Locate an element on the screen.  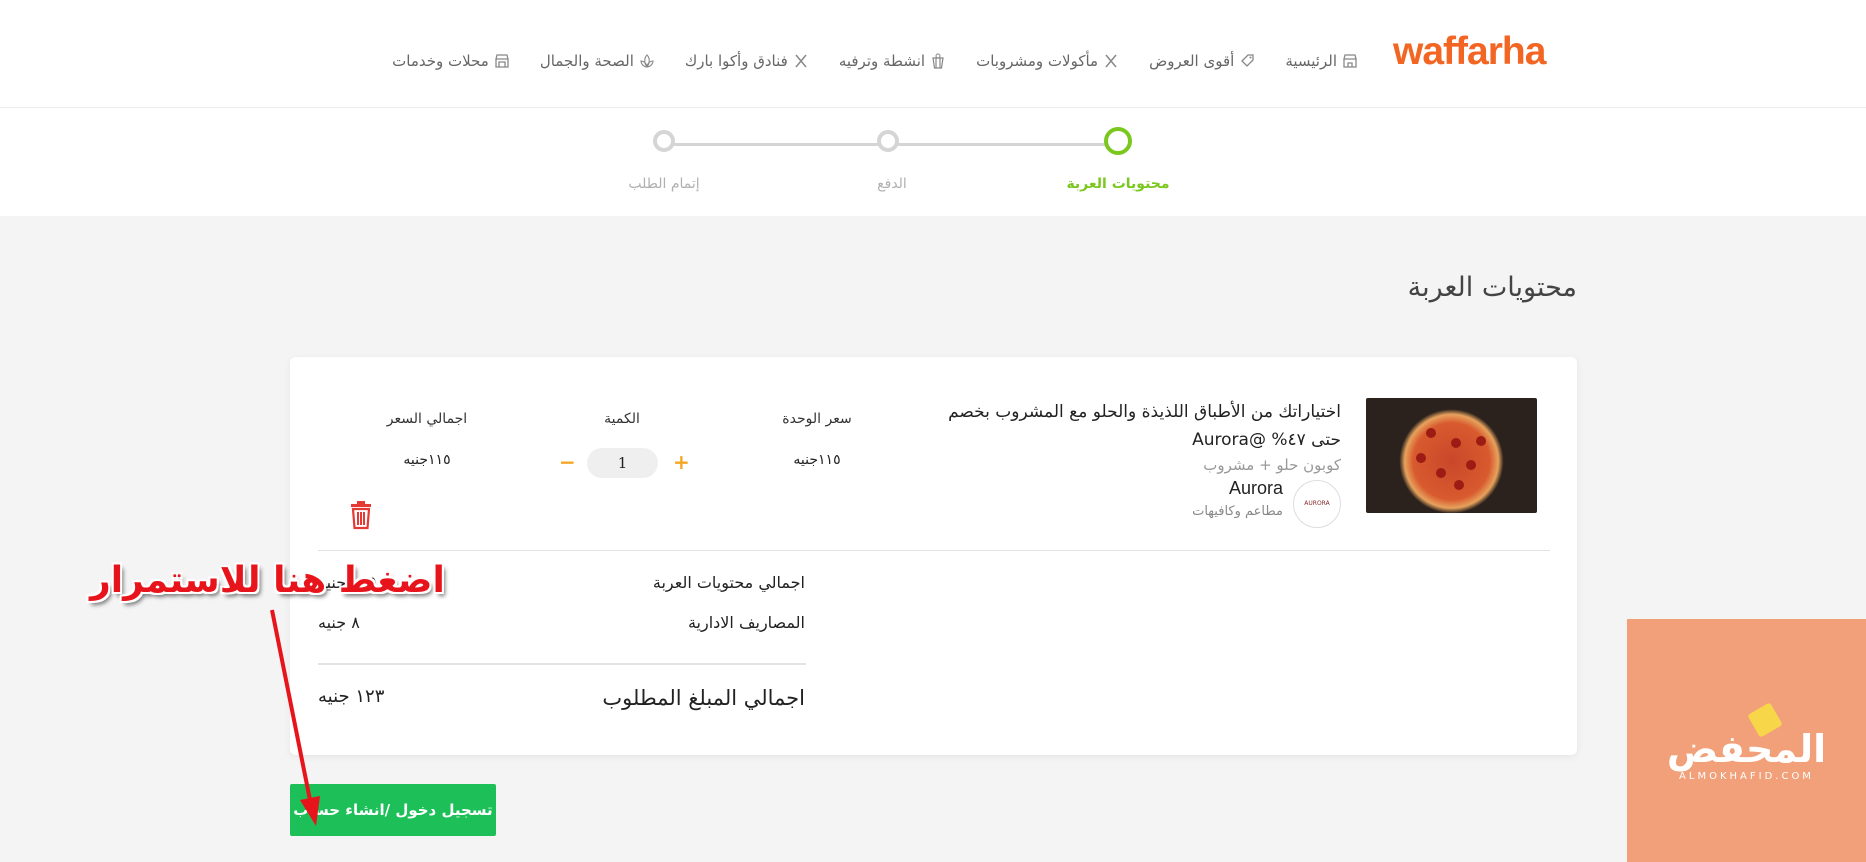
step-circle-payment is located at coordinates (888, 141).